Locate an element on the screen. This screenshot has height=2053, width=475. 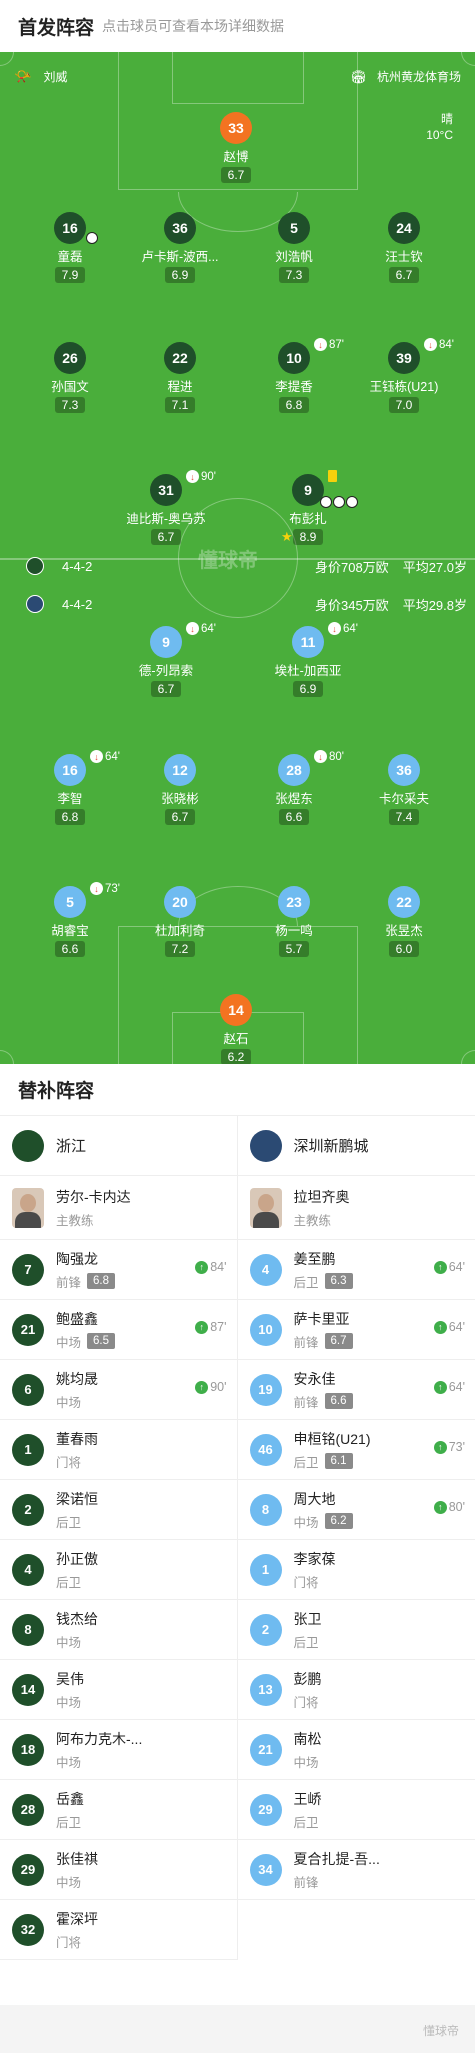
sub-minute: 80' is located at coordinates (336, 756).